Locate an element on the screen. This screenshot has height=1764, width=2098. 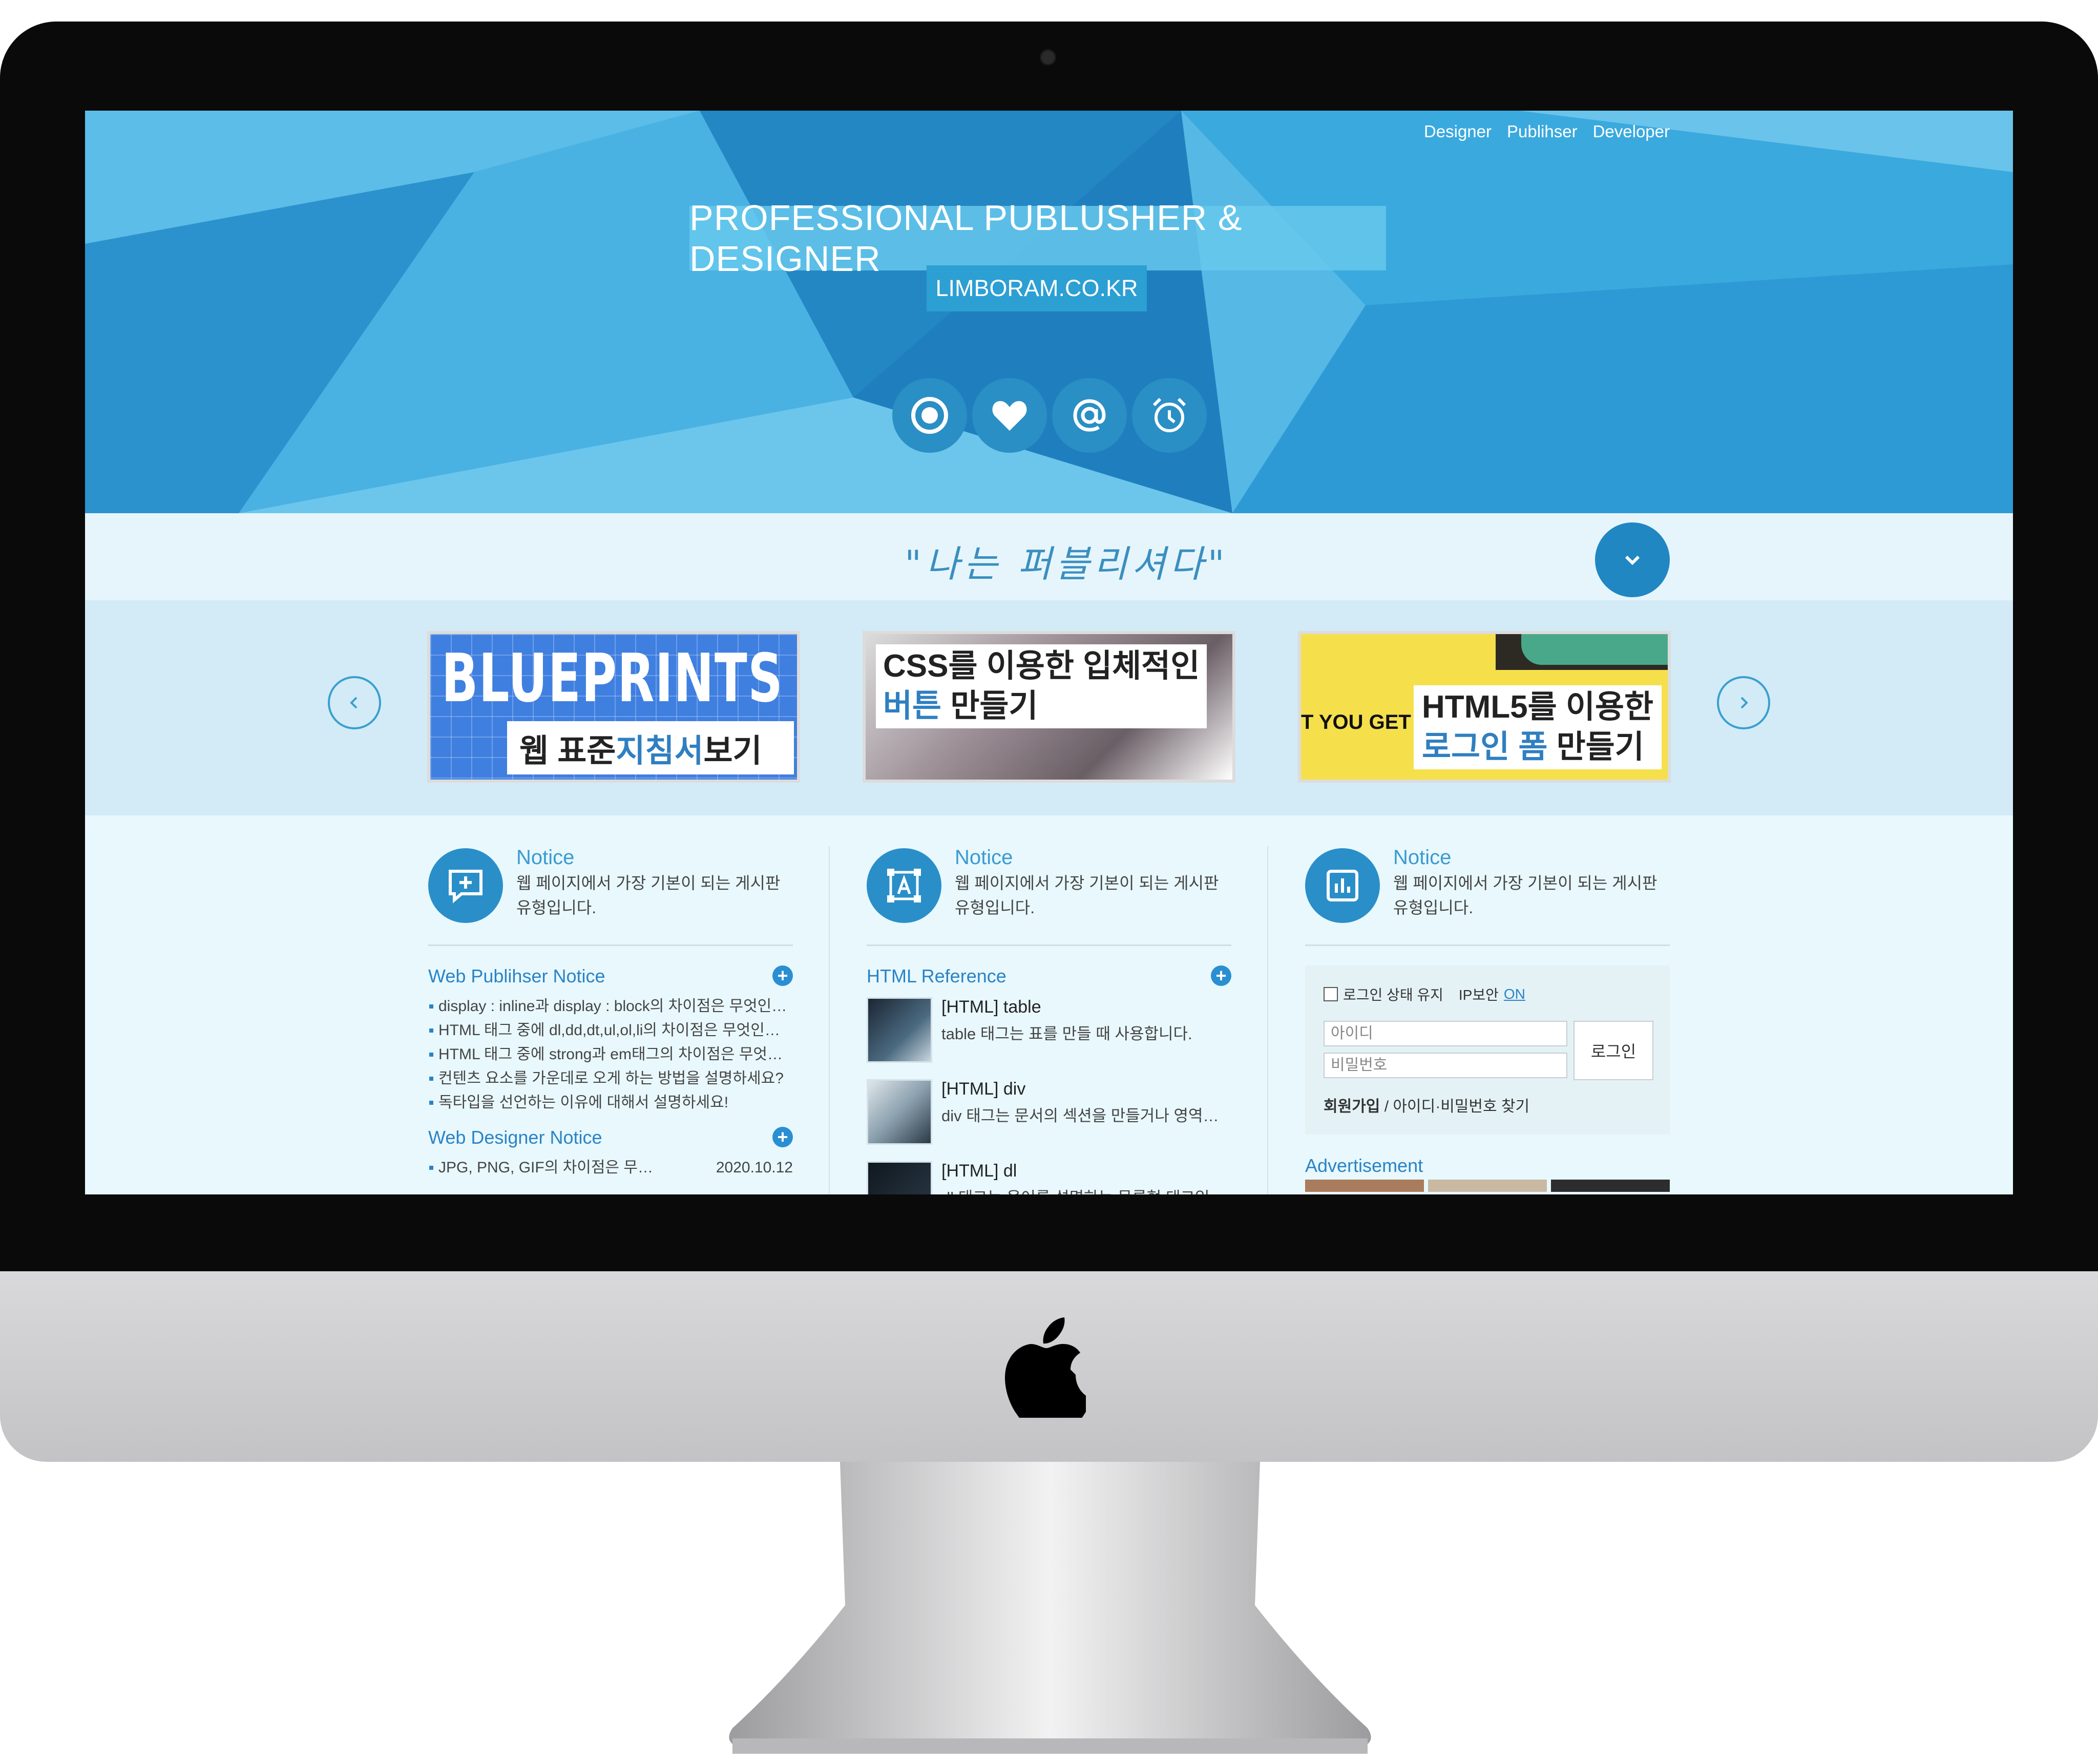
divider is located at coordinates (610, 945).